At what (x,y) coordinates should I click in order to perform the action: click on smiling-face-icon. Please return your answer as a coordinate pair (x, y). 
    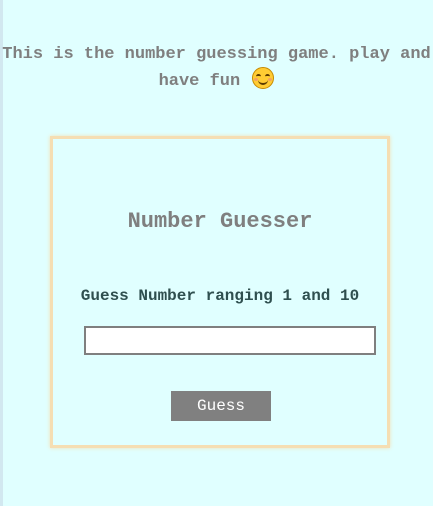
    Looking at the image, I should click on (263, 78).